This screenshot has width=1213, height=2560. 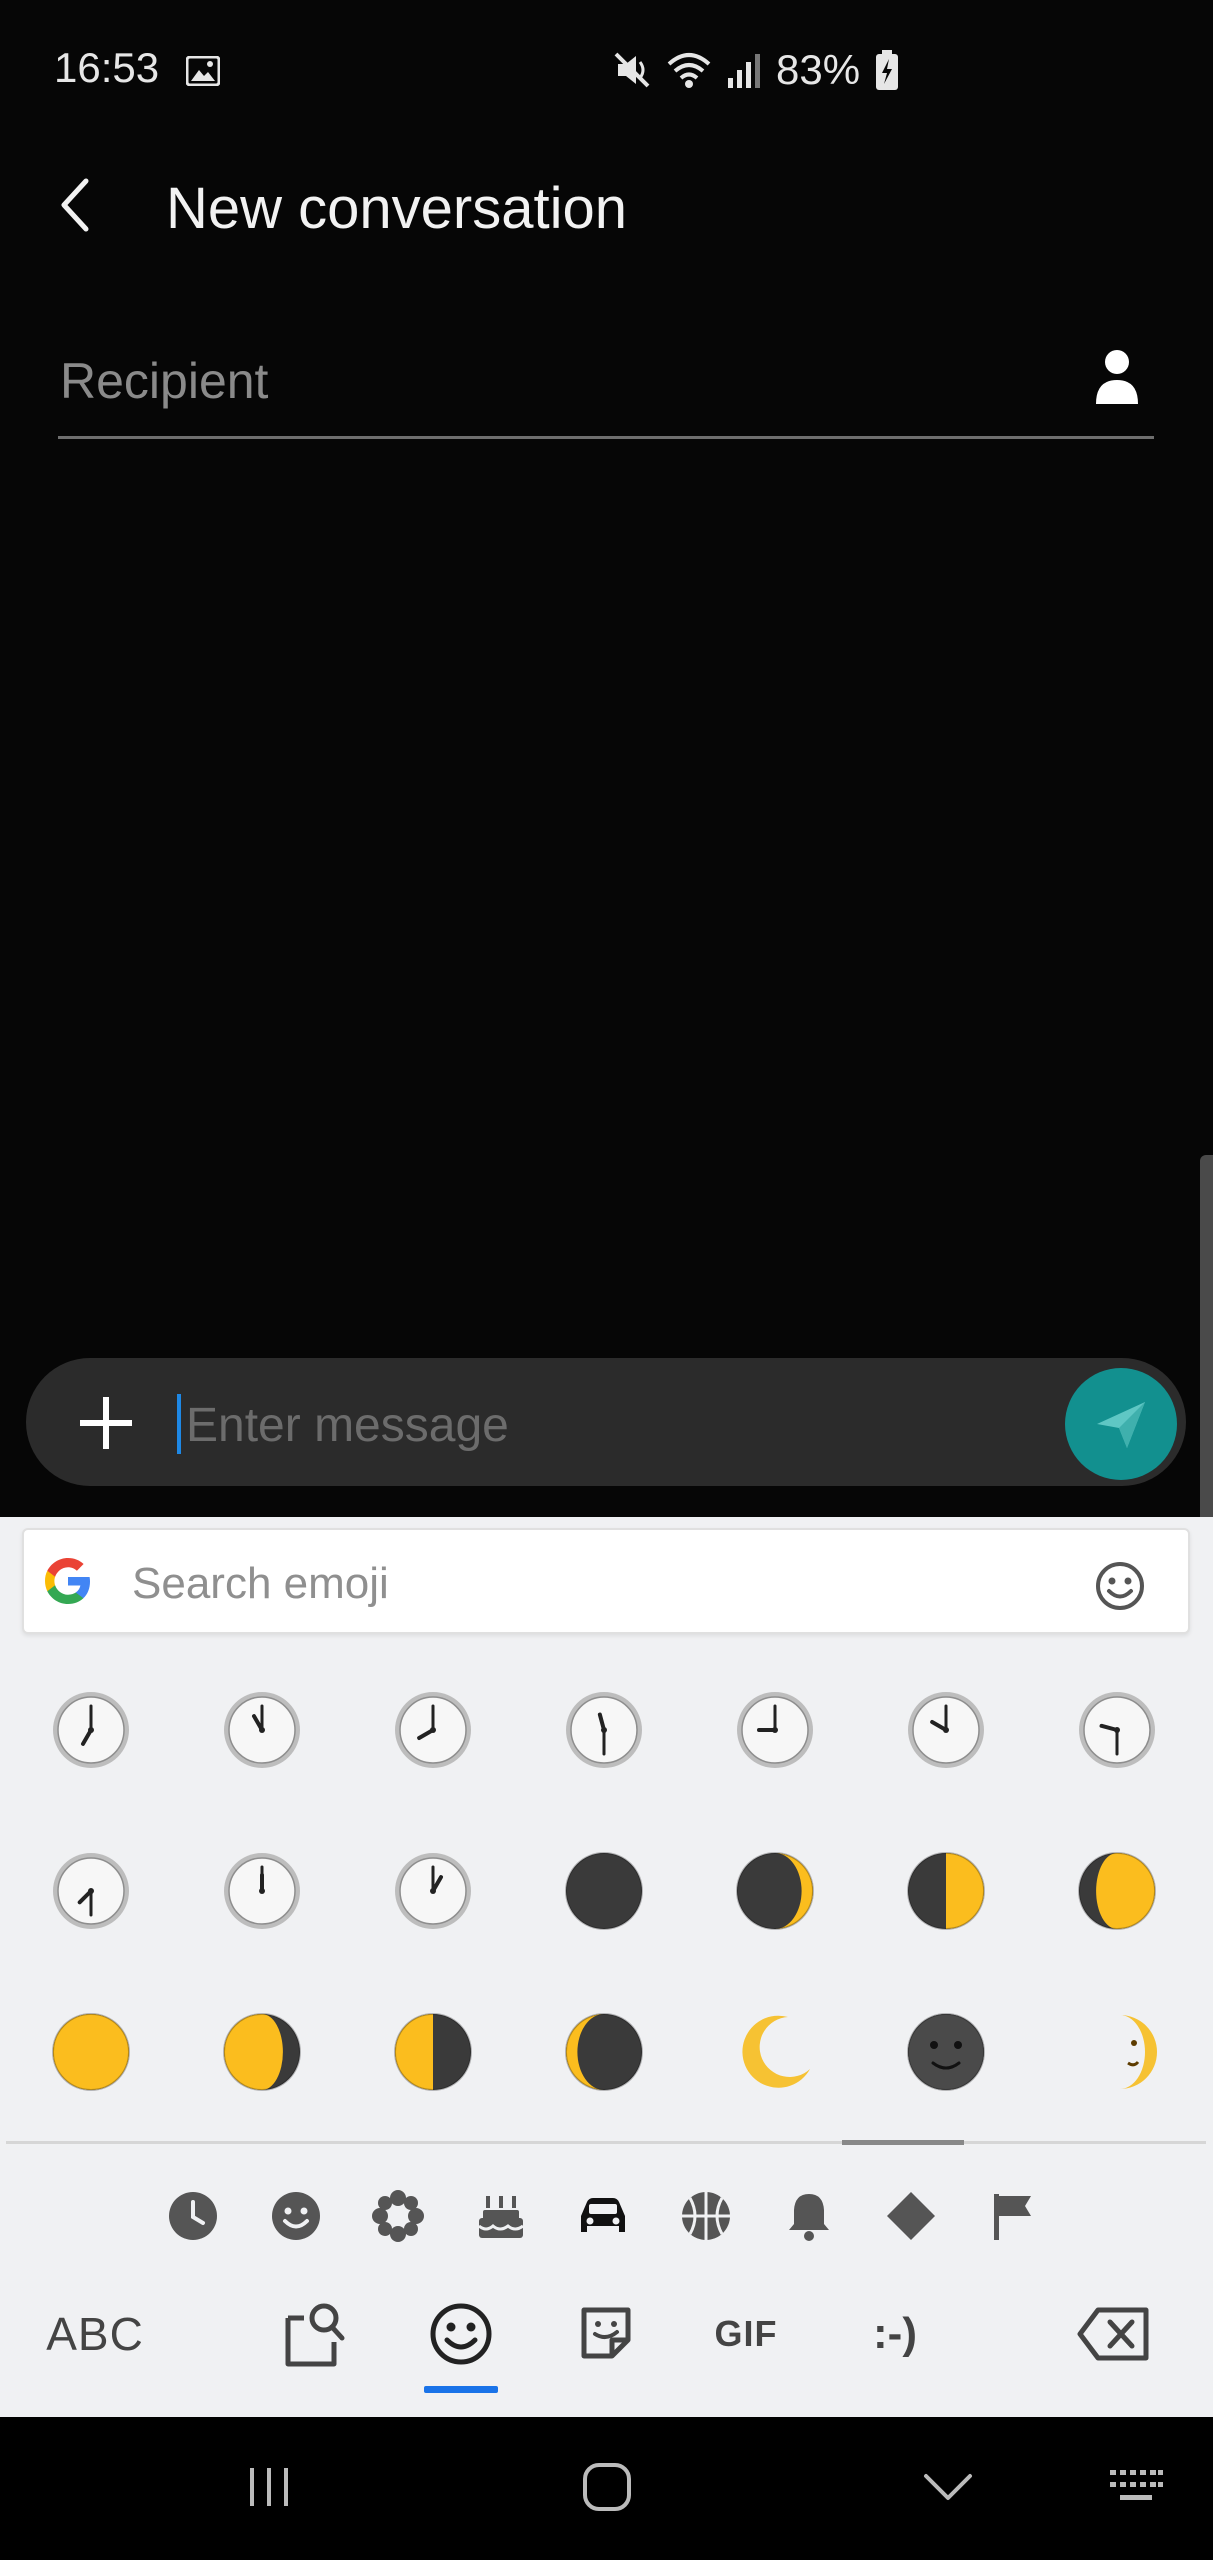 What do you see at coordinates (746, 2334) in the screenshot?
I see `gif-key: GIF` at bounding box center [746, 2334].